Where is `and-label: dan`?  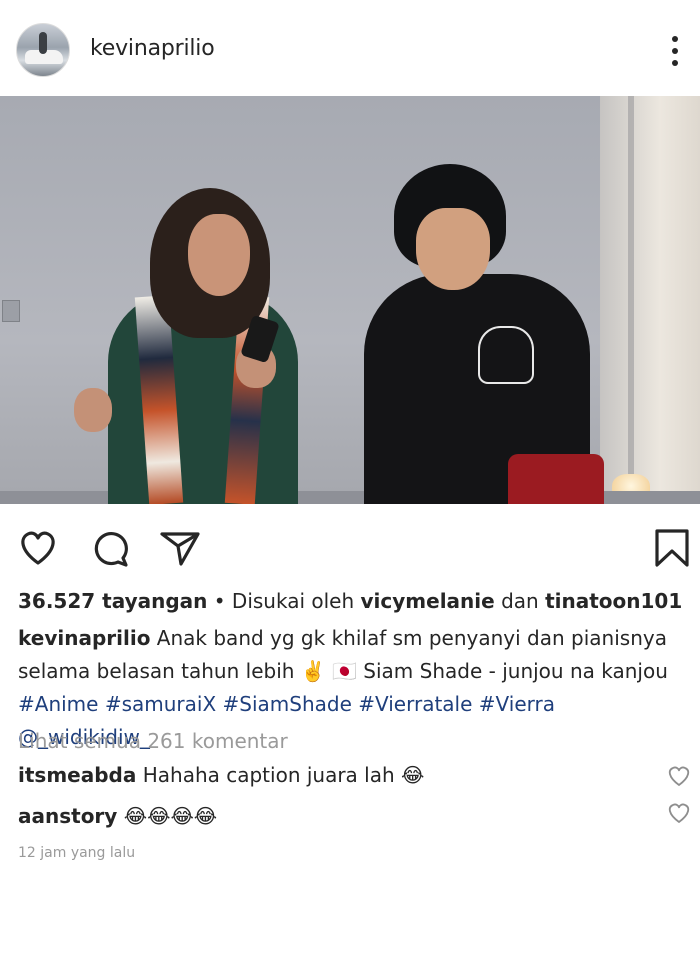 and-label: dan is located at coordinates (520, 601).